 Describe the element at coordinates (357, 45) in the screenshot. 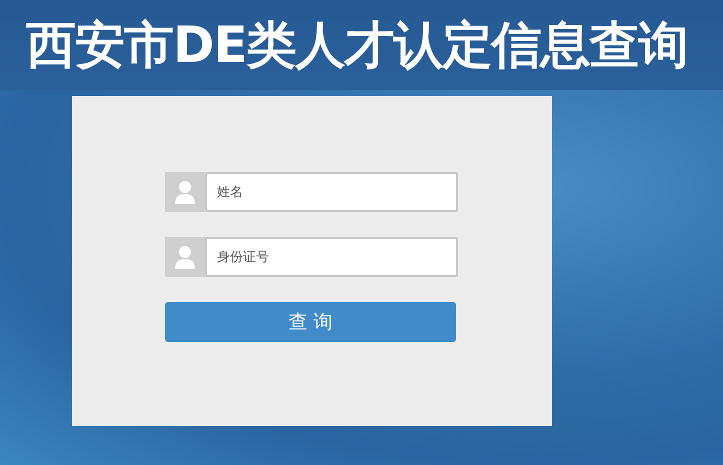

I see `page-title: 西安市DE类人才认定信息查询` at that location.